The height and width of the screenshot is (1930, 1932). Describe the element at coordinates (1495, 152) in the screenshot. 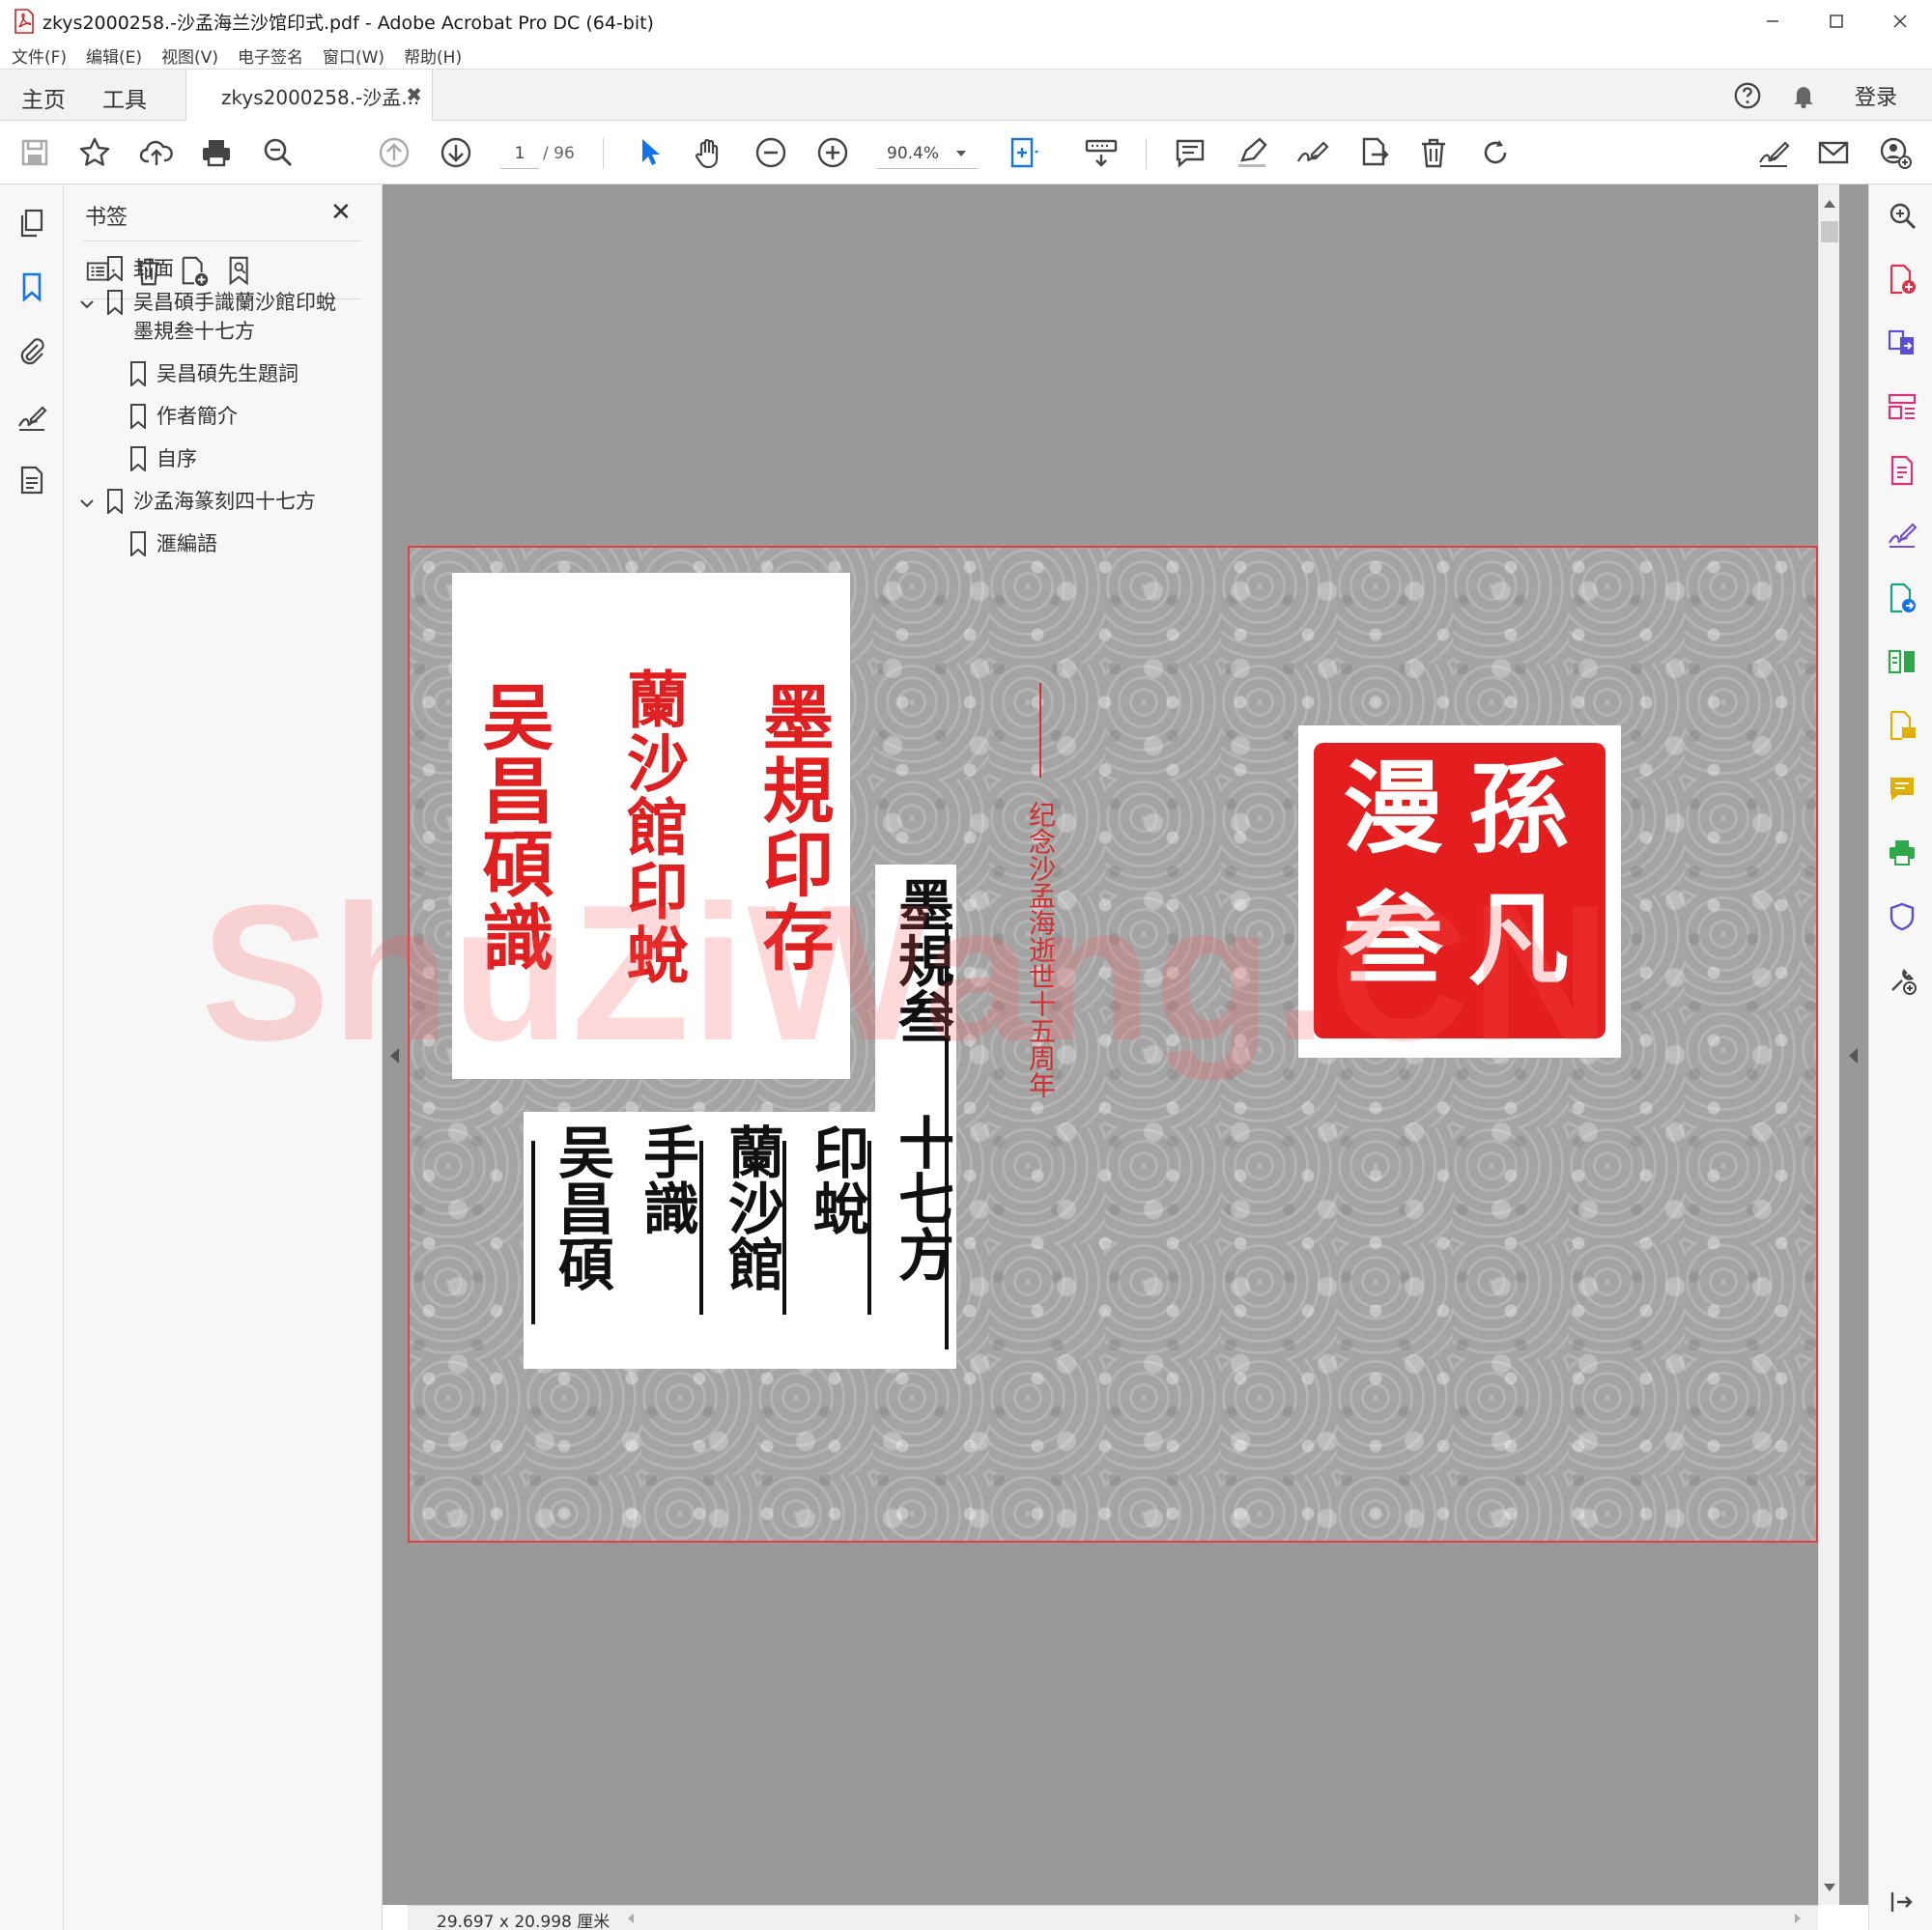

I see `rotate-icon` at that location.